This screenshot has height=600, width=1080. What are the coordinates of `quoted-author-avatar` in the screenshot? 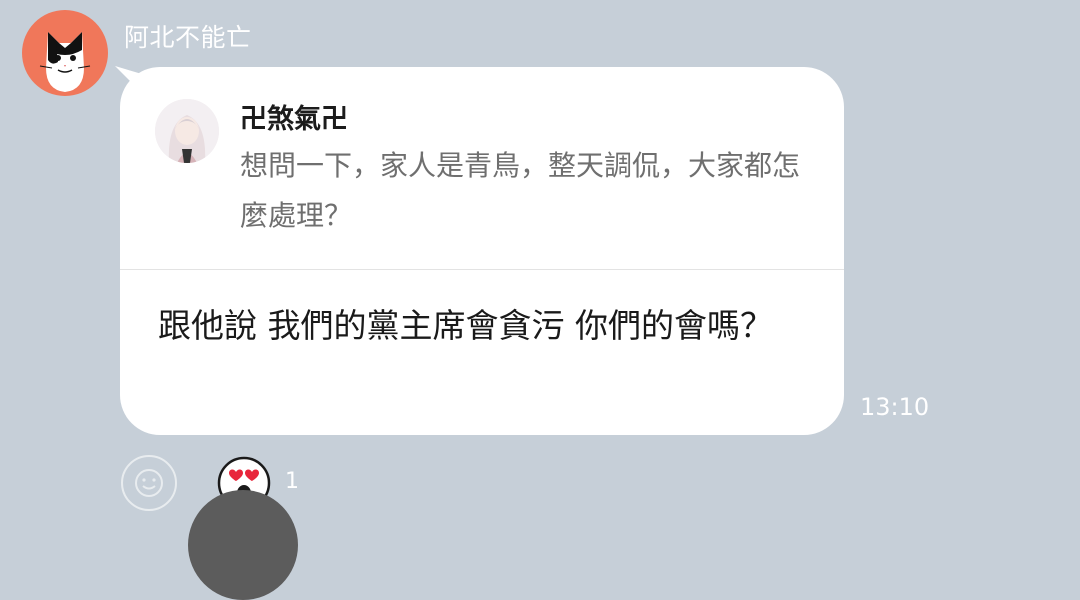 It's located at (187, 131).